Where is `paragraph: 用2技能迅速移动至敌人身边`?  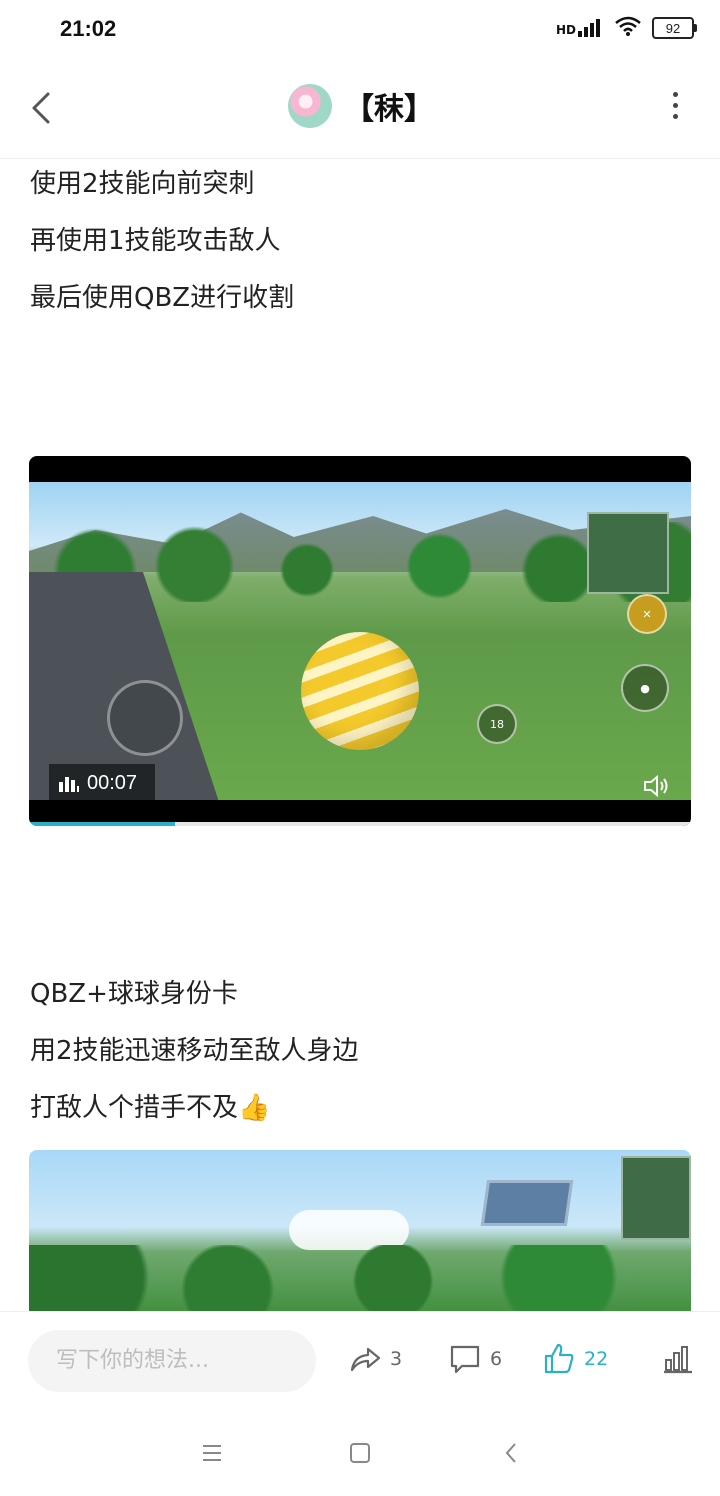 paragraph: 用2技能迅速移动至敌人身边 is located at coordinates (194, 1051).